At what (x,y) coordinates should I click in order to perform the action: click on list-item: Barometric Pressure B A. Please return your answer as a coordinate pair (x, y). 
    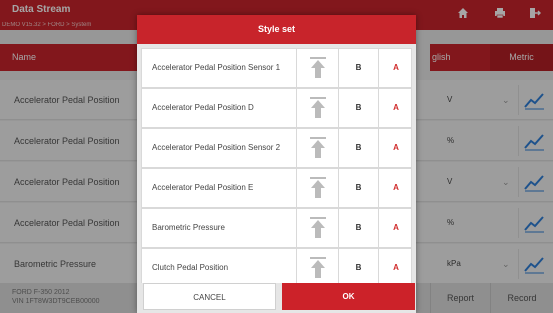
    Looking at the image, I should click on (276, 228).